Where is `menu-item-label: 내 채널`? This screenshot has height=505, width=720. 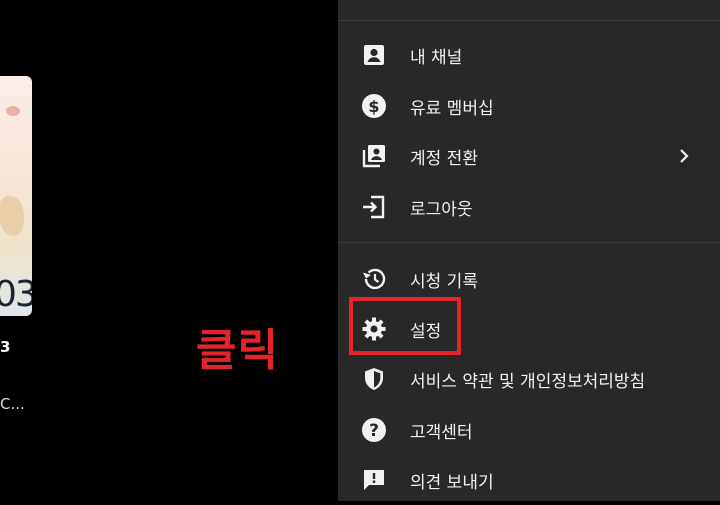 menu-item-label: 내 채널 is located at coordinates (436, 57).